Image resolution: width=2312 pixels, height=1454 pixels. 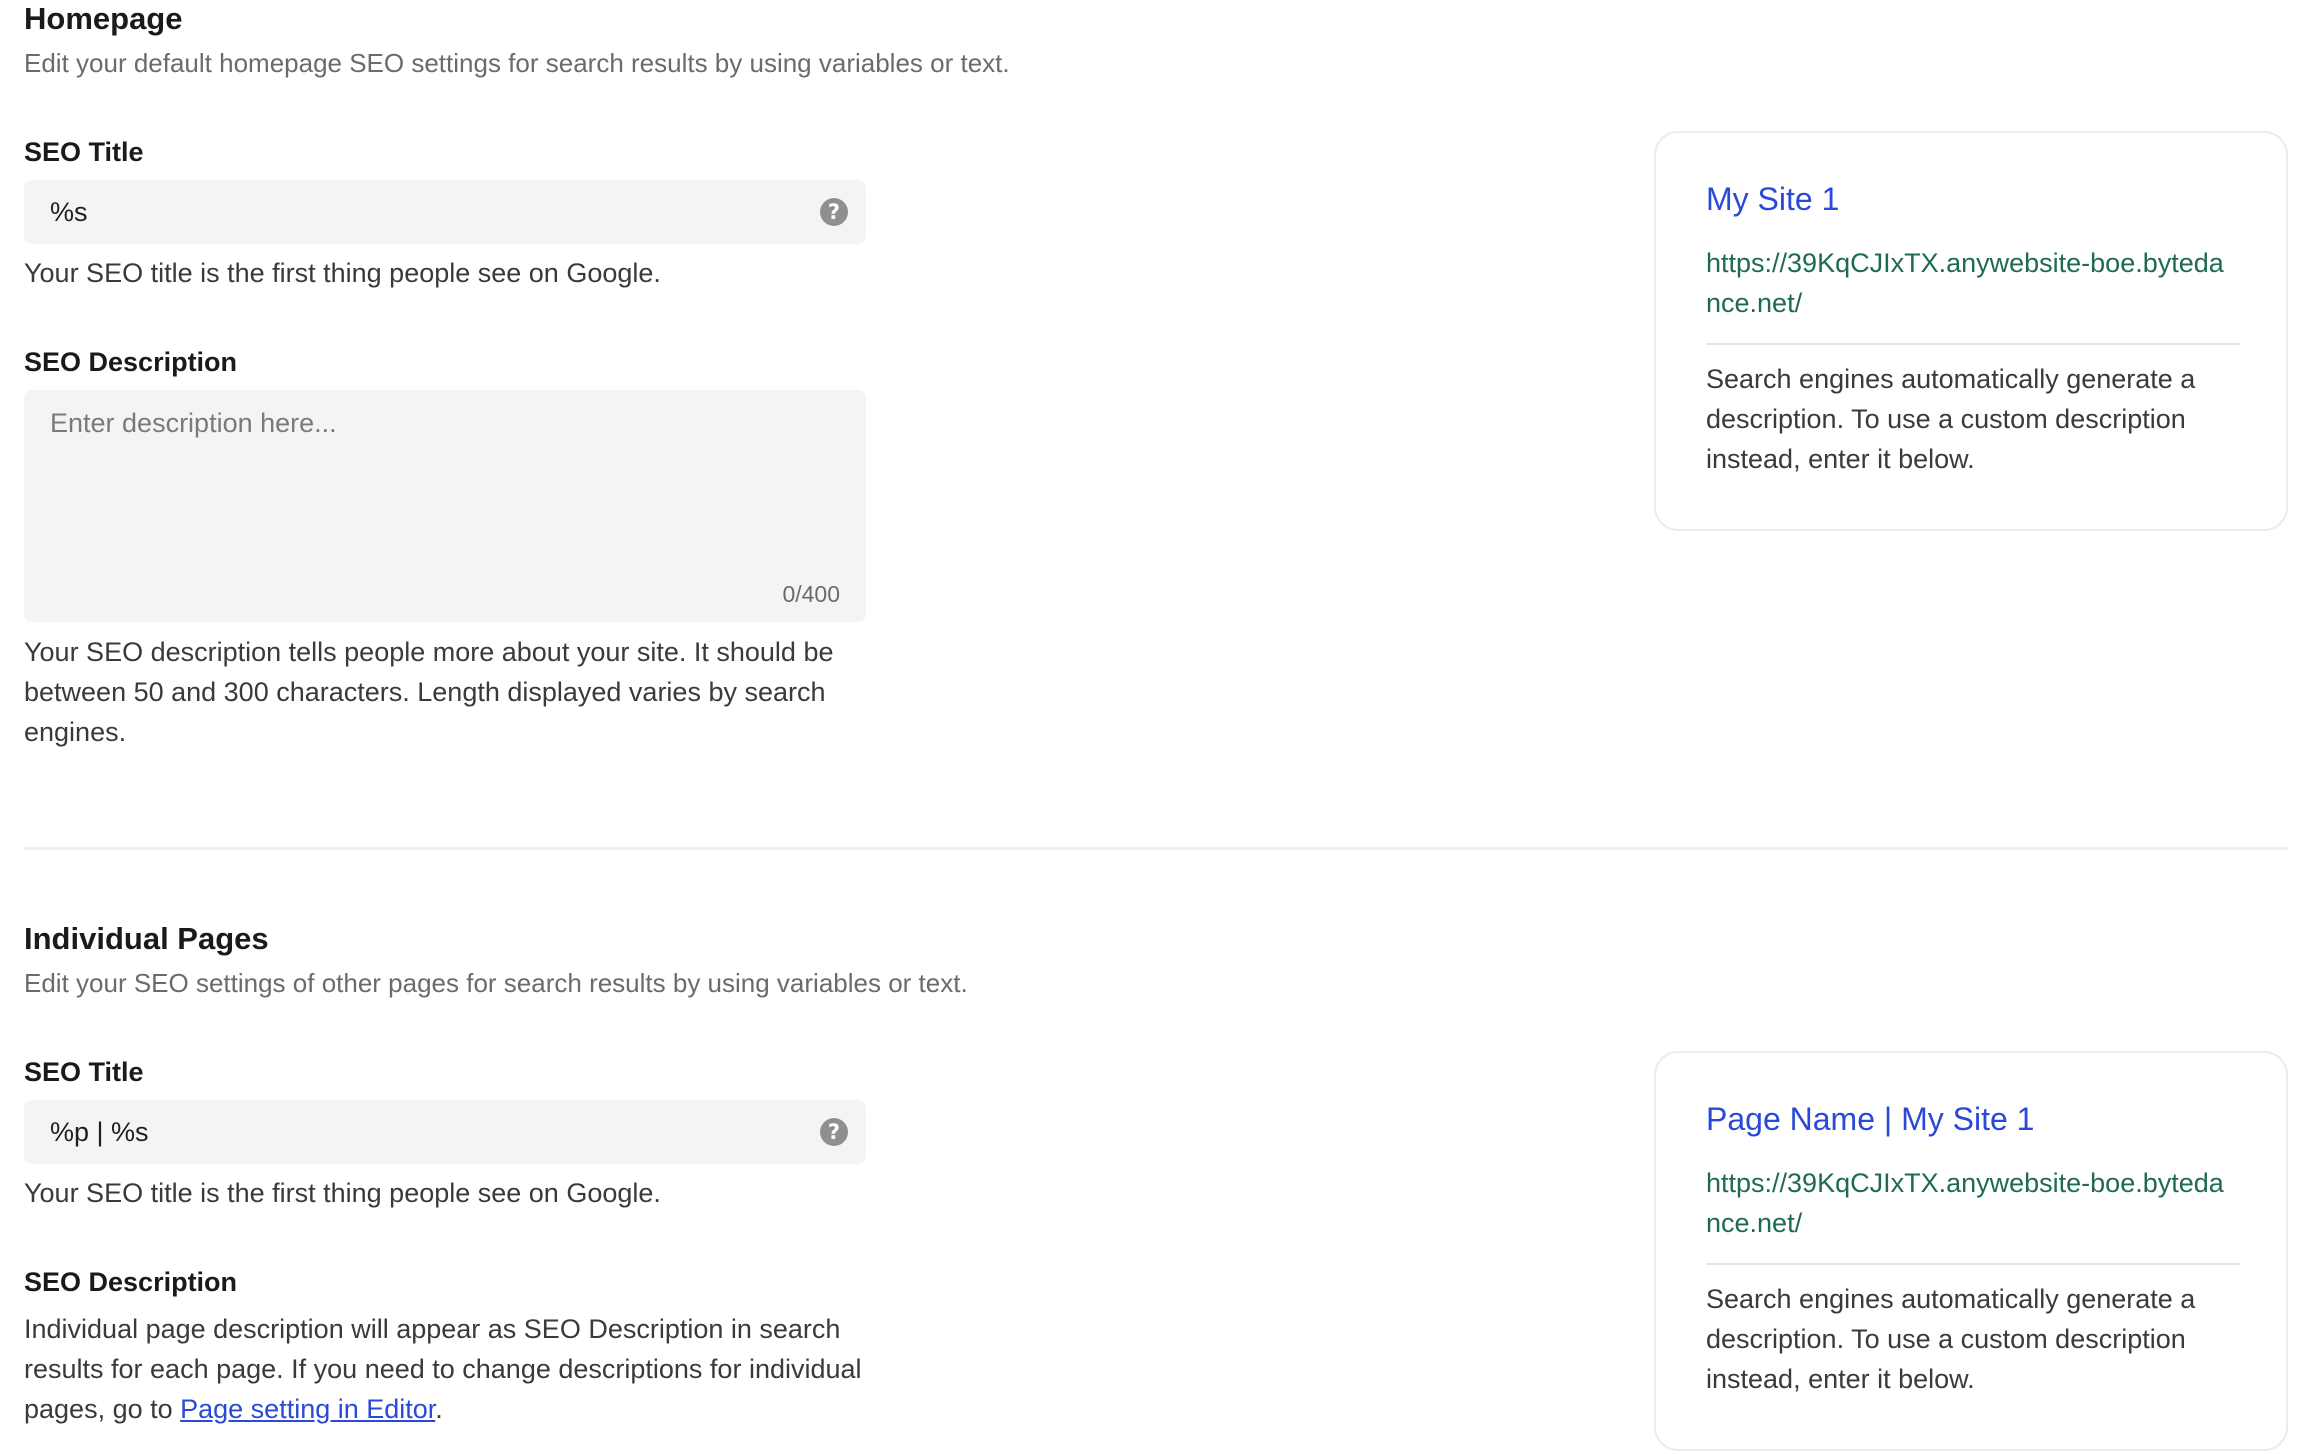 What do you see at coordinates (307, 1409) in the screenshot?
I see `page-setting-in-editor-link: Page setting in Editor` at bounding box center [307, 1409].